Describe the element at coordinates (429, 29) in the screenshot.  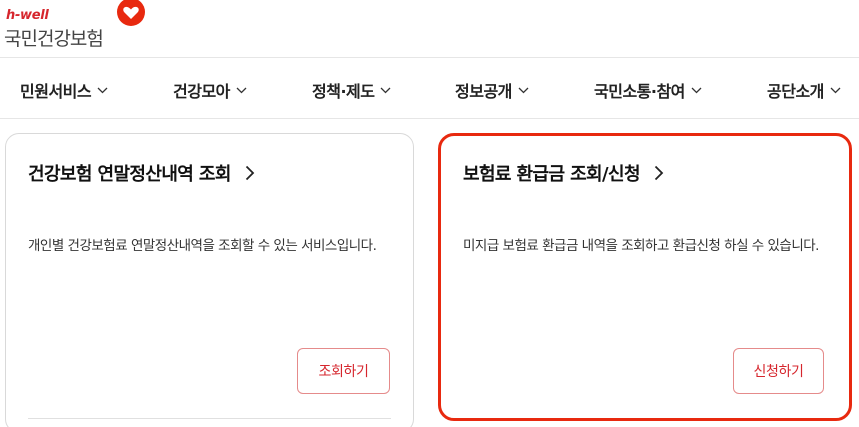
I see `site-header: h-well 국민건강보험` at that location.